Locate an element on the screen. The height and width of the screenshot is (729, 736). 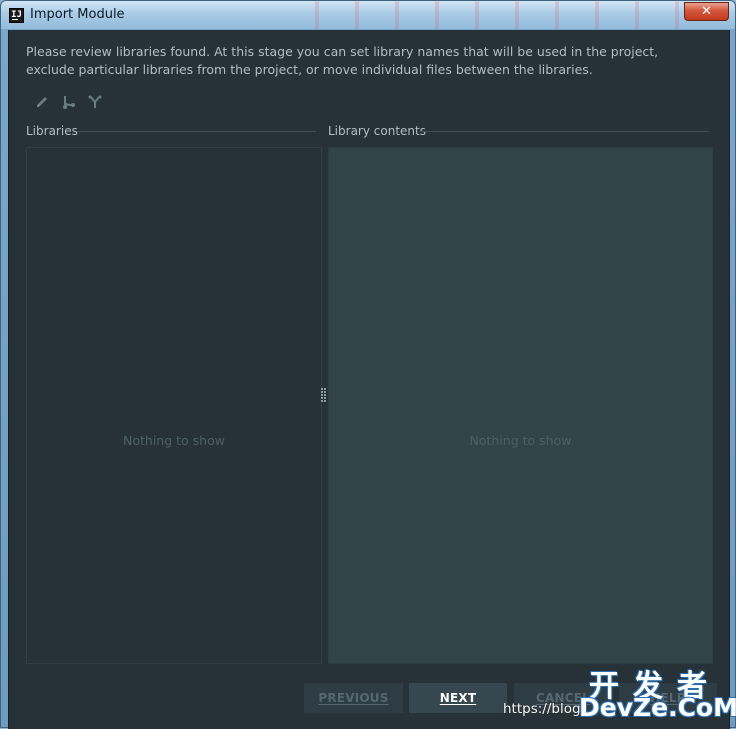
site-watermark: 开发者 DevZe.CoM is located at coordinates (657, 694).